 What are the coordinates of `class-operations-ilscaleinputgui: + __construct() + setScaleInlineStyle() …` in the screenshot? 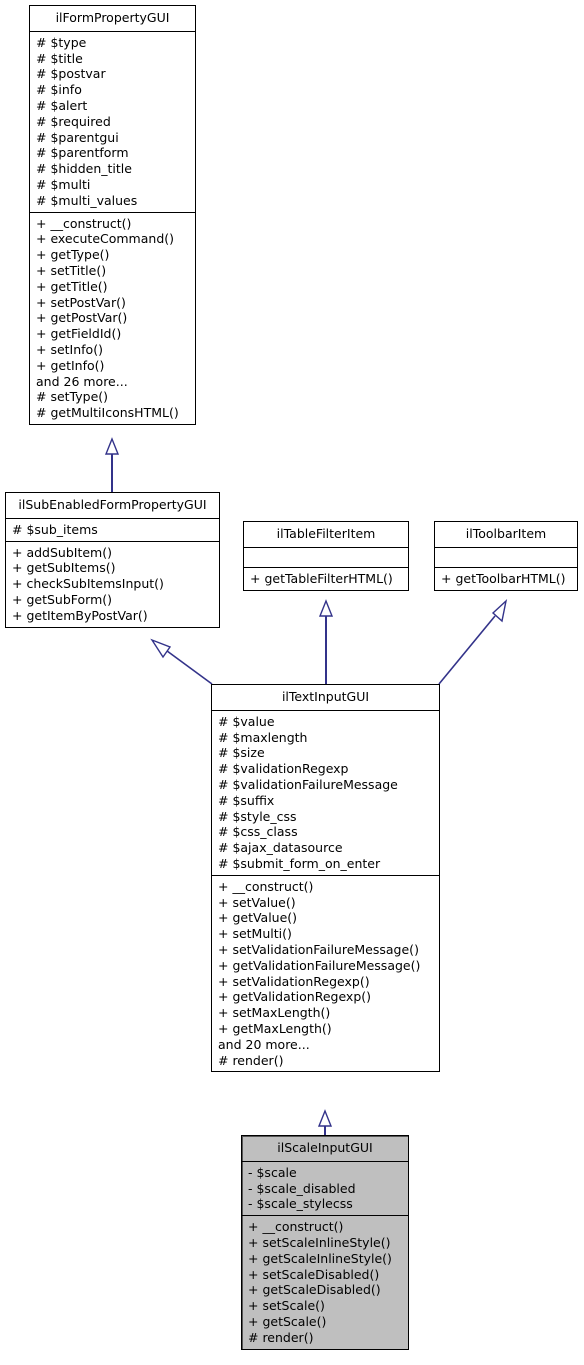 It's located at (325, 1281).